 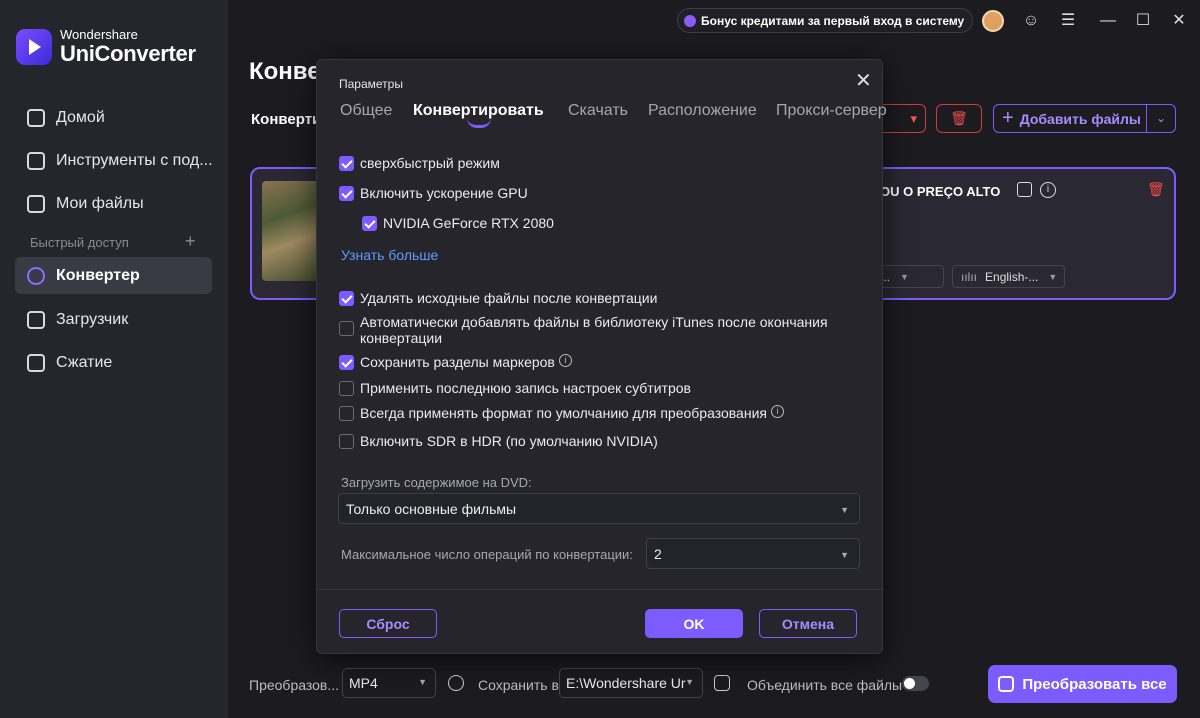 What do you see at coordinates (190, 241) in the screenshot?
I see `add-quick-access-icon: +` at bounding box center [190, 241].